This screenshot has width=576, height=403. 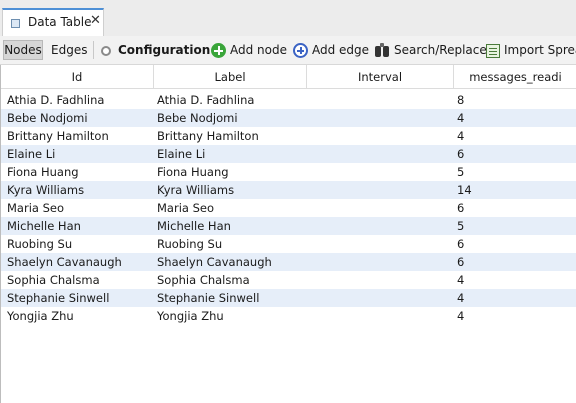 I want to click on cell-label: Stephanie Sinwell, so click(x=208, y=298).